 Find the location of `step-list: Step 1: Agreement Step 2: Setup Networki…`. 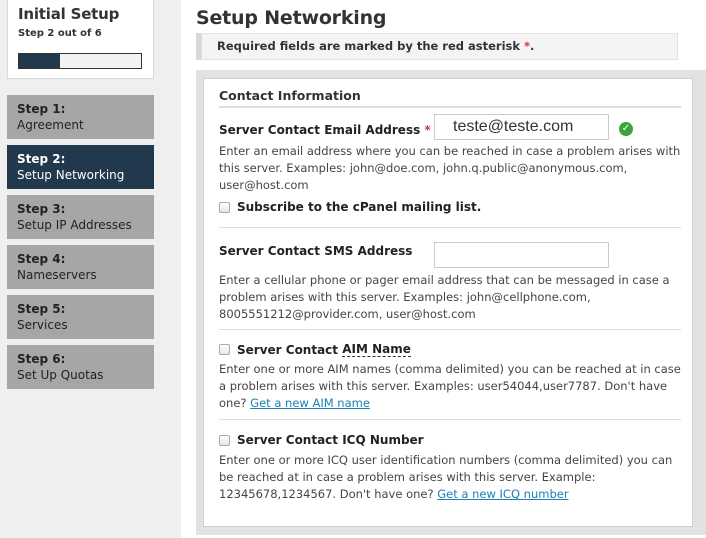

step-list: Step 1: Agreement Step 2: Setup Networki… is located at coordinates (80, 245).